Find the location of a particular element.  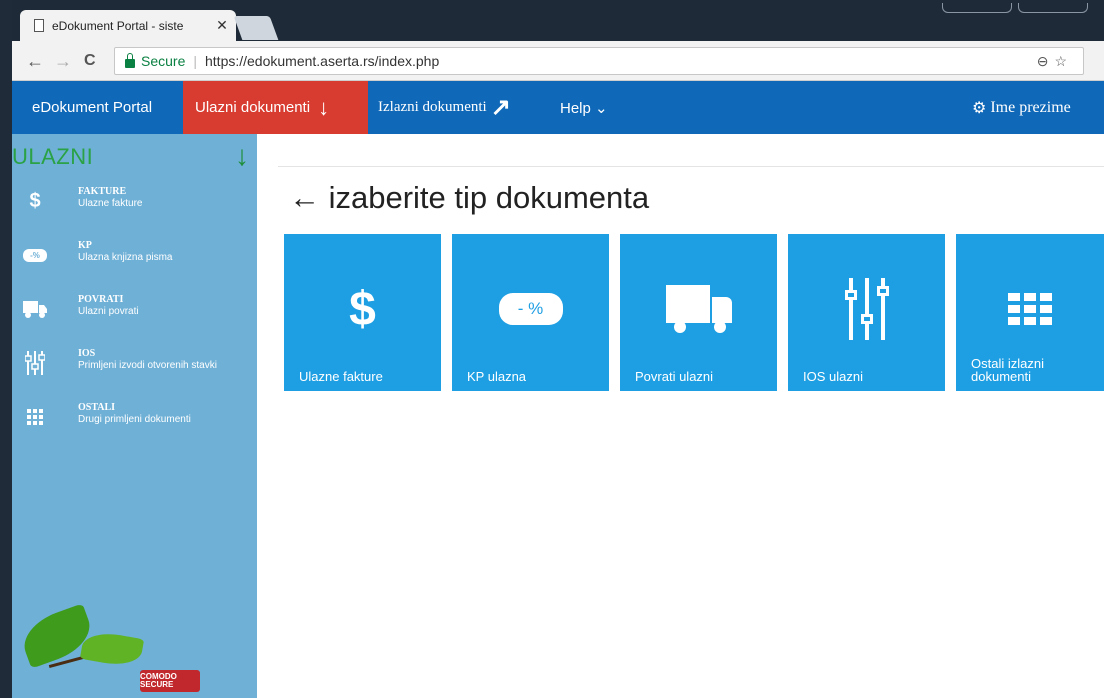

tile-povrati-ulazni: Povrati ulazni is located at coordinates (698, 312).